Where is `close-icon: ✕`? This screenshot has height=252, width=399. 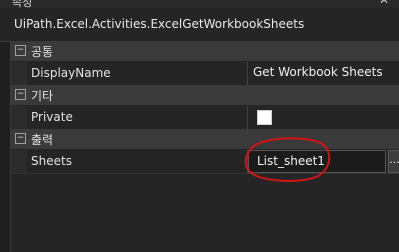
close-icon: ✕ is located at coordinates (384, 3).